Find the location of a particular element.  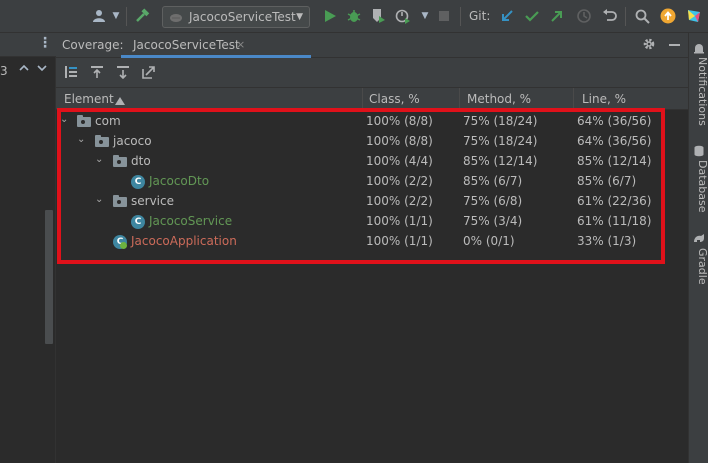

git-commit-icon is located at coordinates (532, 16).